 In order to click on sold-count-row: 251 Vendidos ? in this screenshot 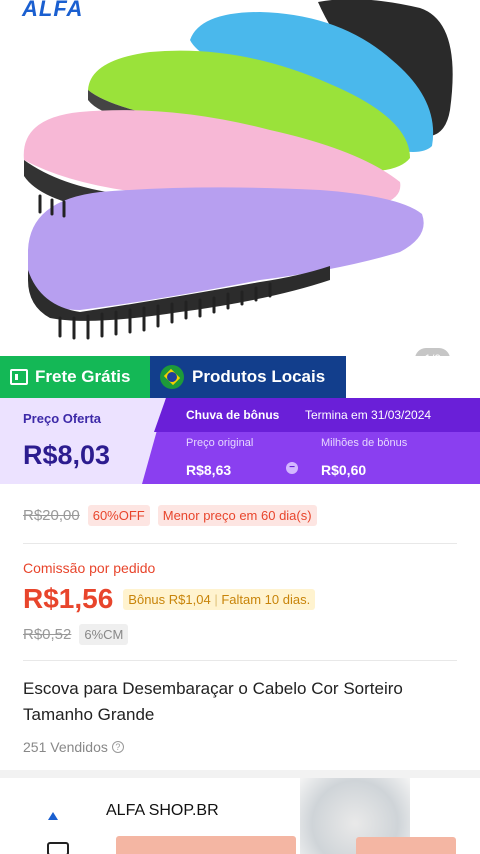, I will do `click(73, 747)`.